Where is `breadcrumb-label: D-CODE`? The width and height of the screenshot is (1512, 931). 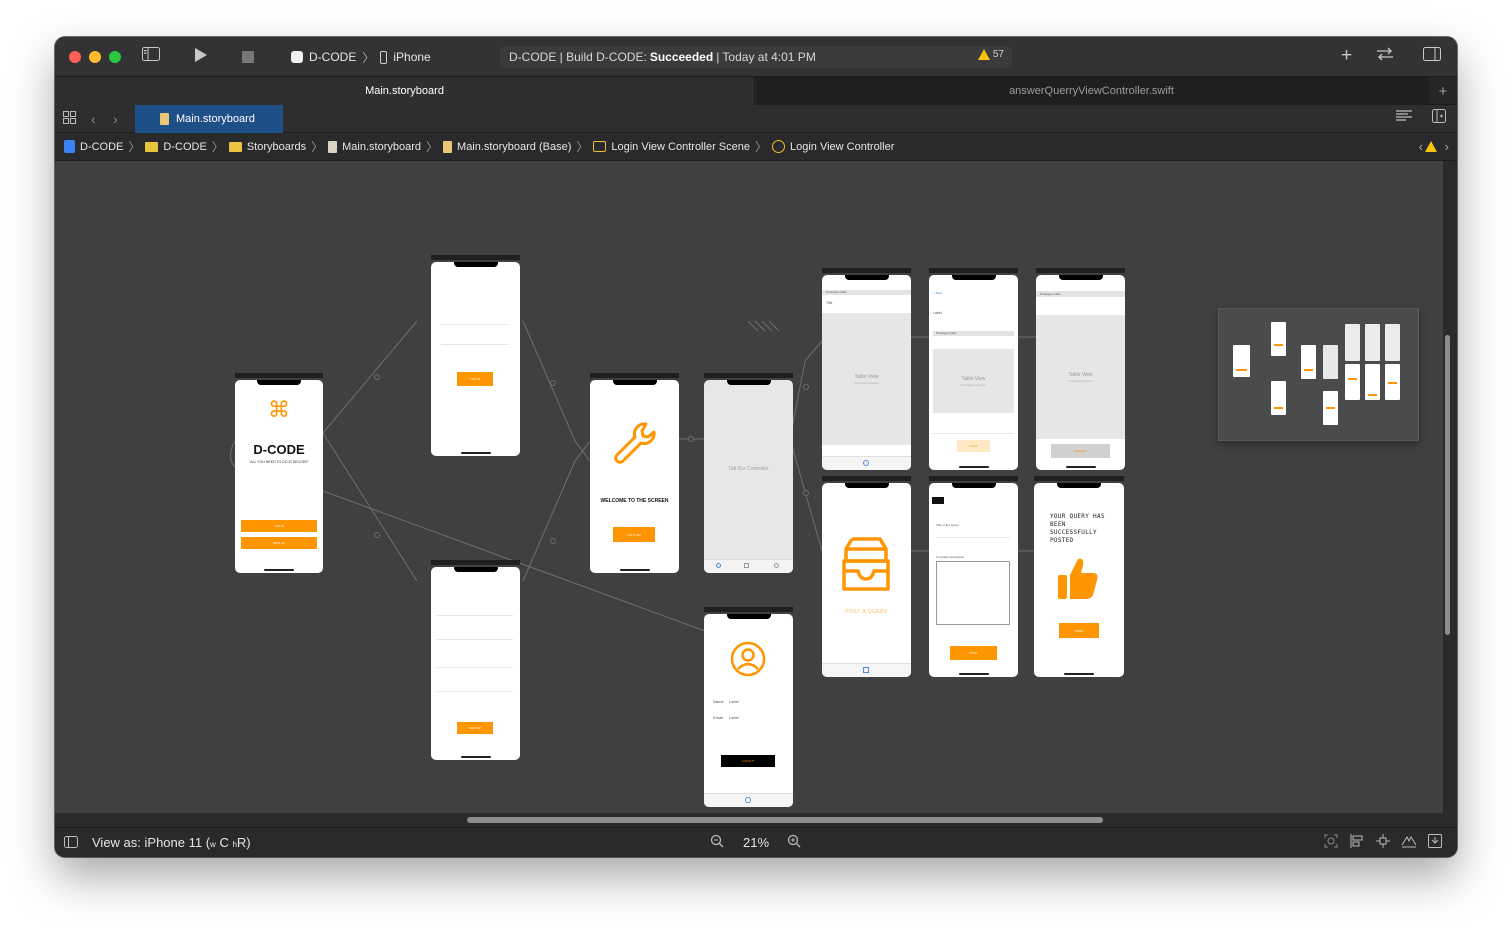
breadcrumb-label: D-CODE is located at coordinates (102, 146).